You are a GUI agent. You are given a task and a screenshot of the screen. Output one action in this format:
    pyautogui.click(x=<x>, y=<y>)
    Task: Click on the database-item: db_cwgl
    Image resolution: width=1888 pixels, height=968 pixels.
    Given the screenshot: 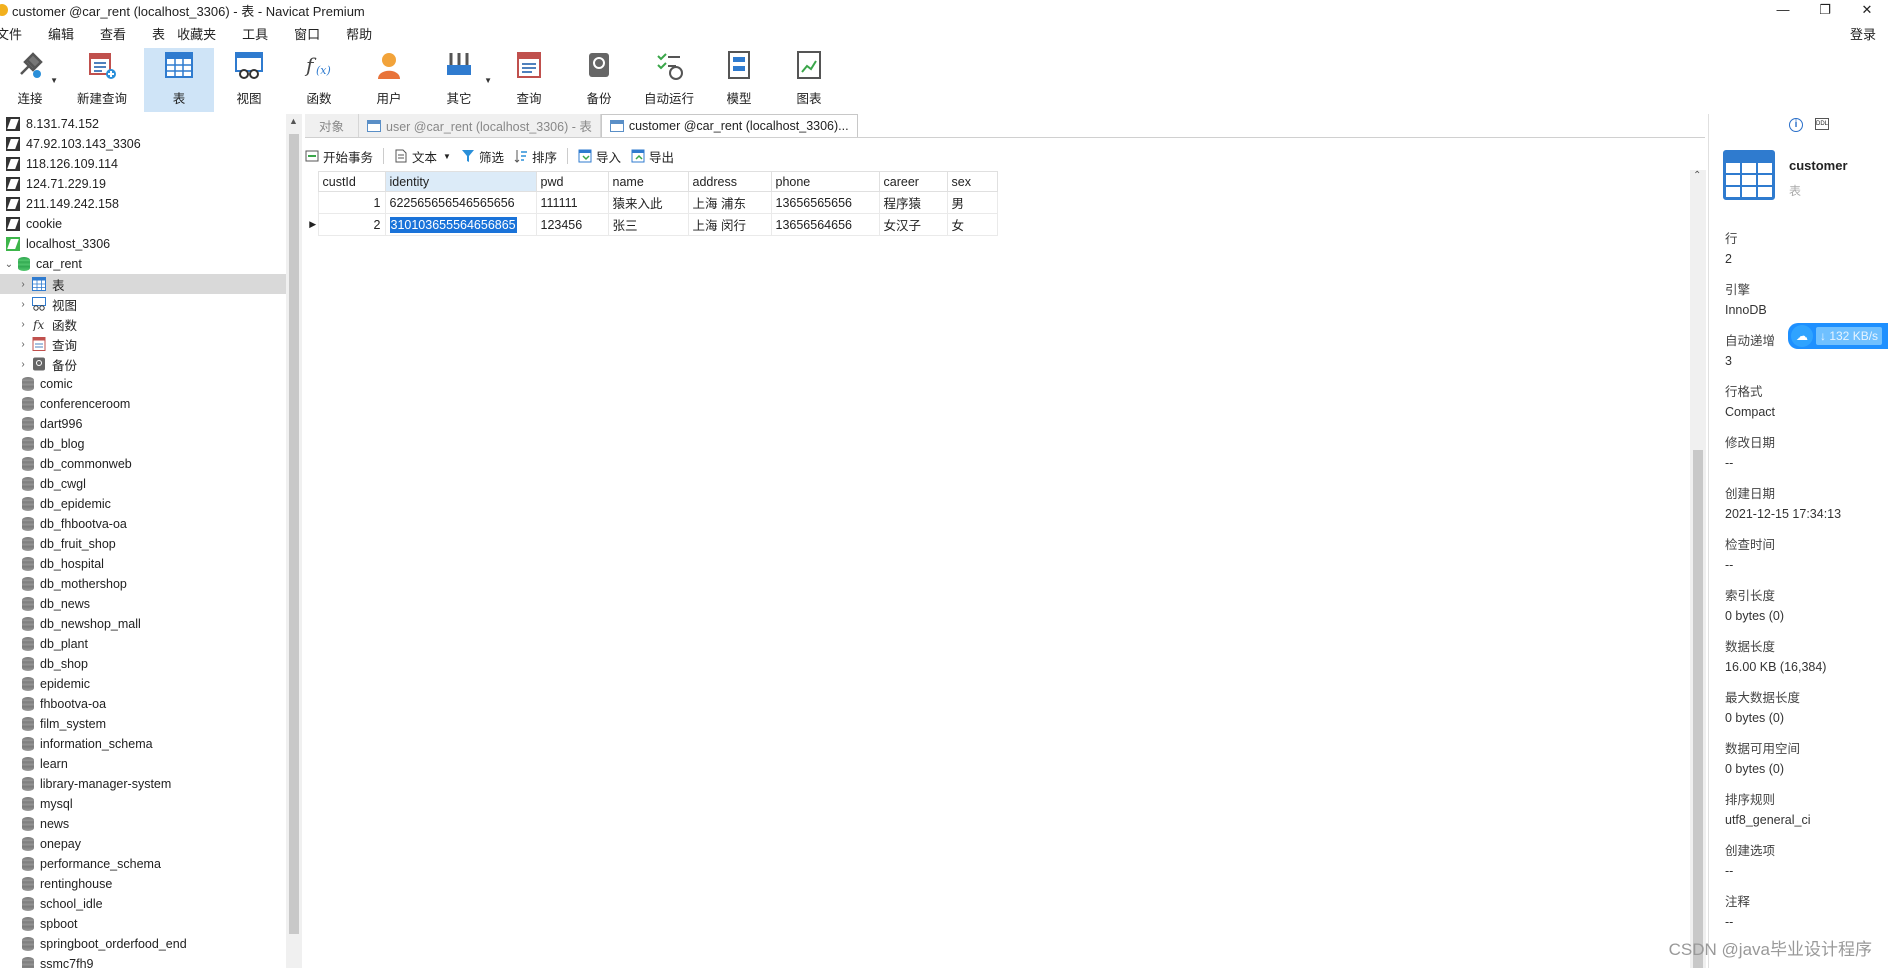 What is the action you would take?
    pyautogui.click(x=143, y=484)
    